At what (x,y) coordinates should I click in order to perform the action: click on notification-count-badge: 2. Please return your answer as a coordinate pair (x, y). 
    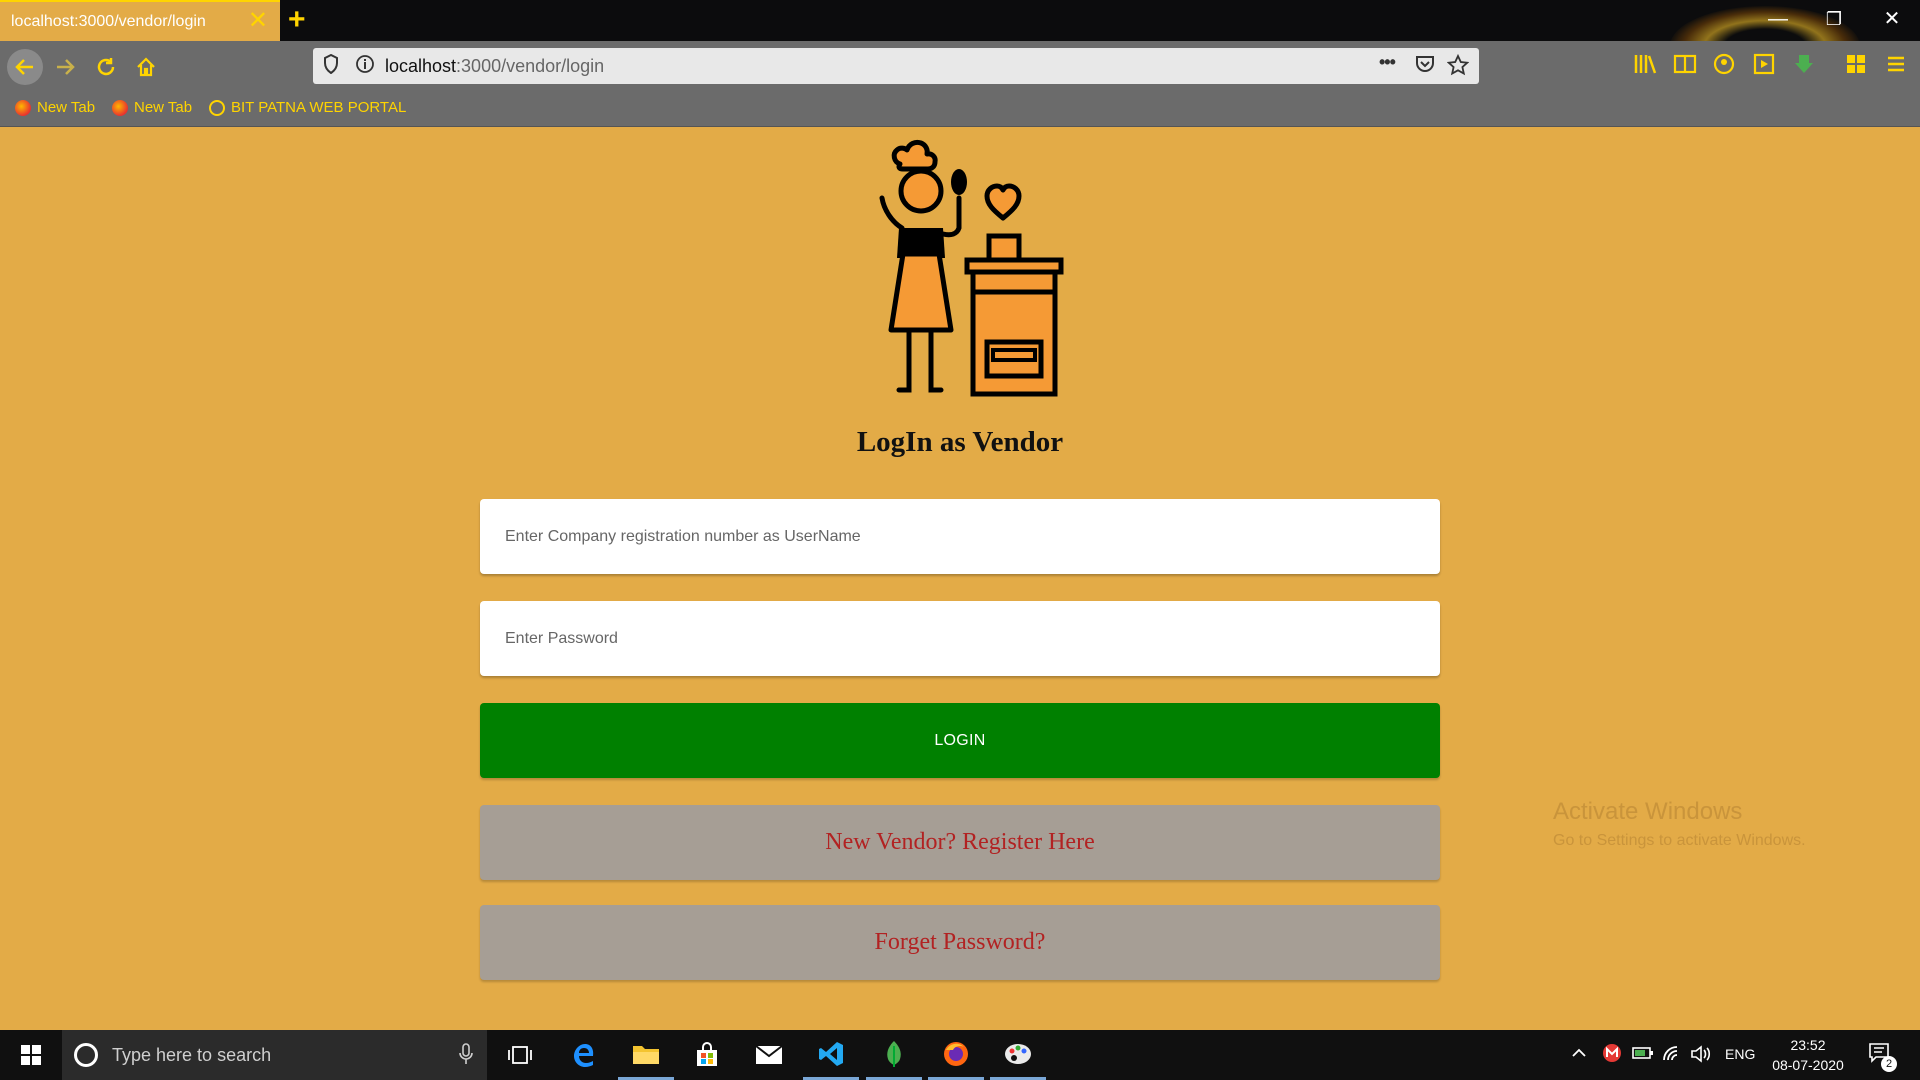
    Looking at the image, I should click on (1889, 1064).